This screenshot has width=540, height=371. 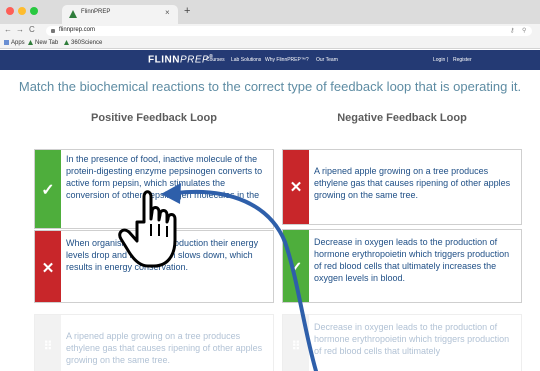 I want to click on hand-cursor-icon, so click(x=147, y=229).